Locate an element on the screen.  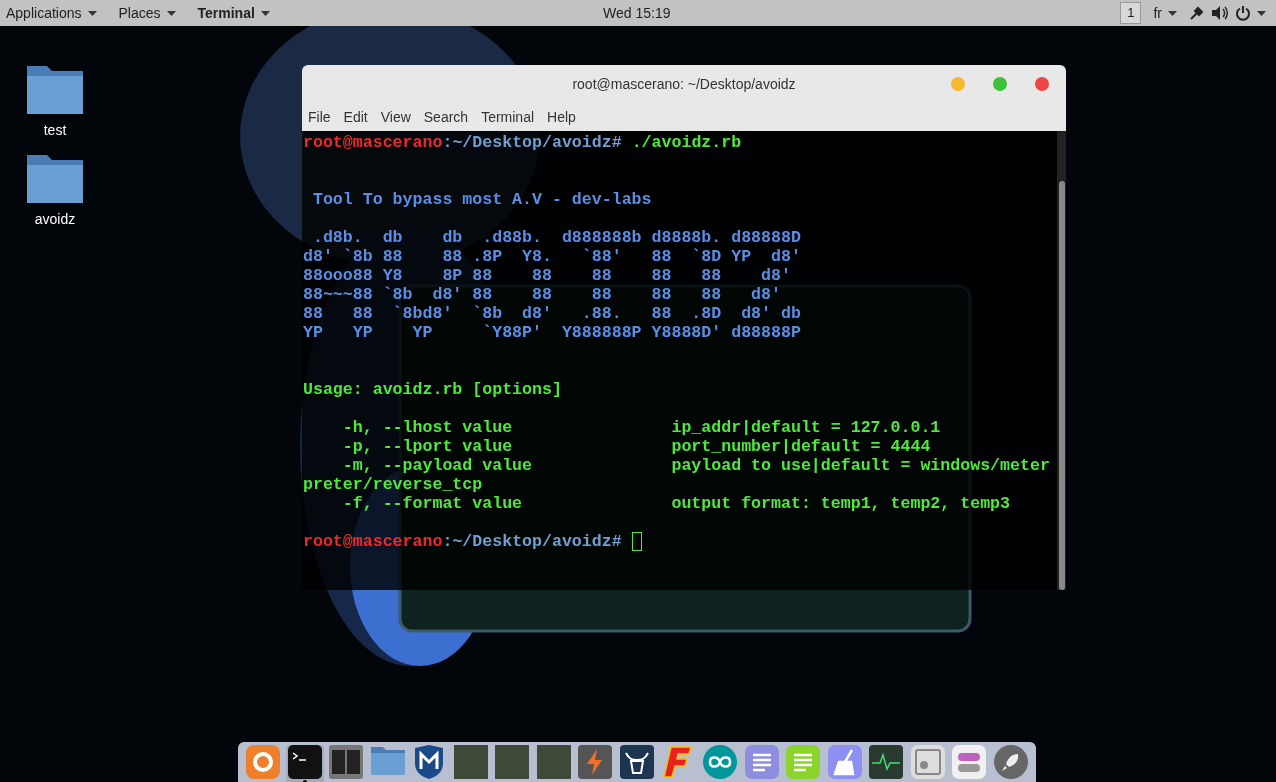
menu-item: View is located at coordinates (395, 117).